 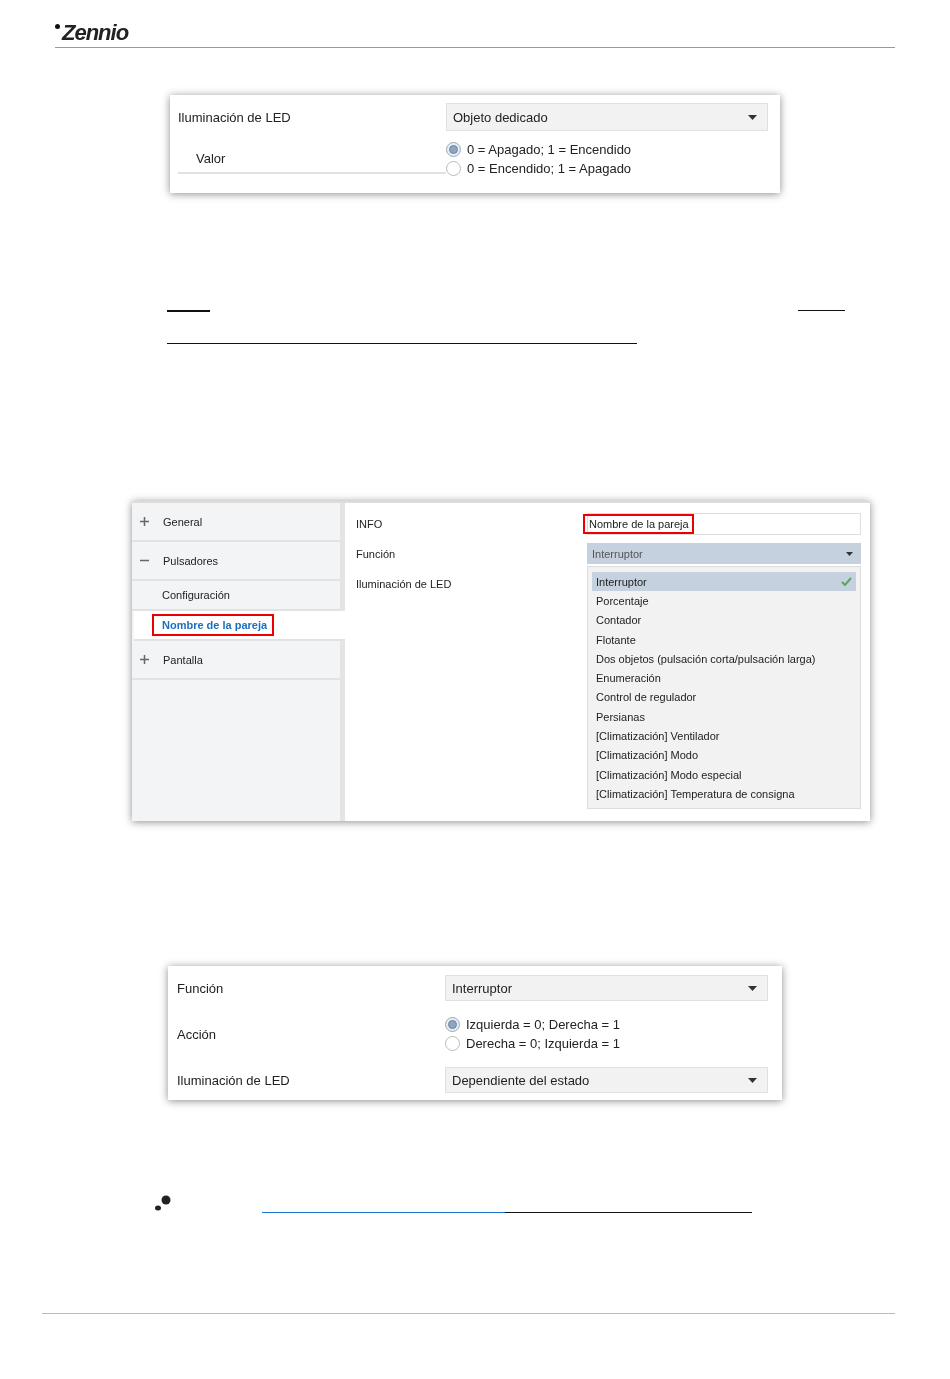 What do you see at coordinates (724, 774) in the screenshot?
I see `dropdown-option: [Climatización] Modo especial` at bounding box center [724, 774].